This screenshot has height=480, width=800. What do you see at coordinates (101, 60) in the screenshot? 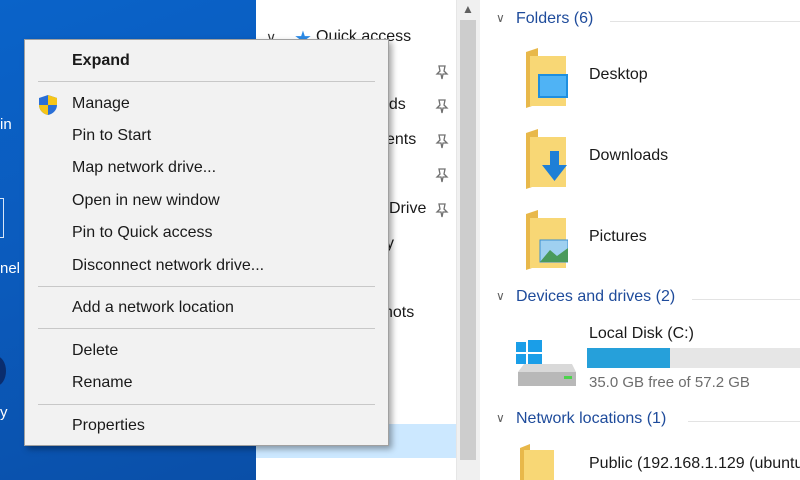
I see `menu-item-label: Expand` at bounding box center [101, 60].